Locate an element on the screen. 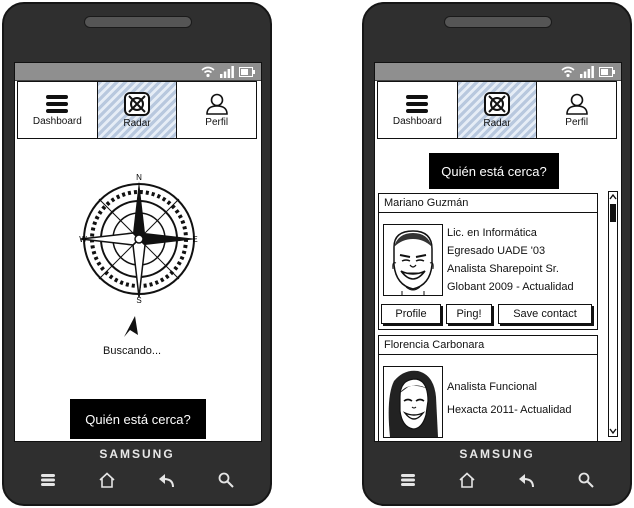 This screenshot has width=634, height=508. scroll-down-icon is located at coordinates (613, 431).